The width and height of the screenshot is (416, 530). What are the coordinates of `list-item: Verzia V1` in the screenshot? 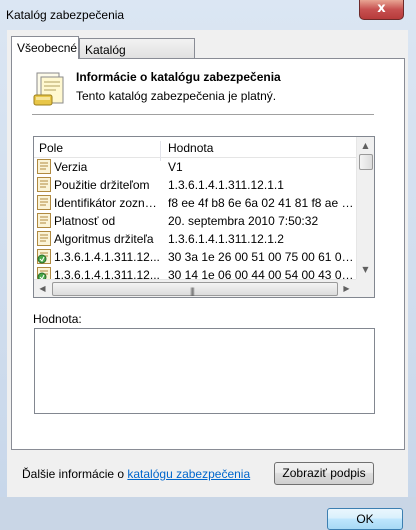 It's located at (195, 167).